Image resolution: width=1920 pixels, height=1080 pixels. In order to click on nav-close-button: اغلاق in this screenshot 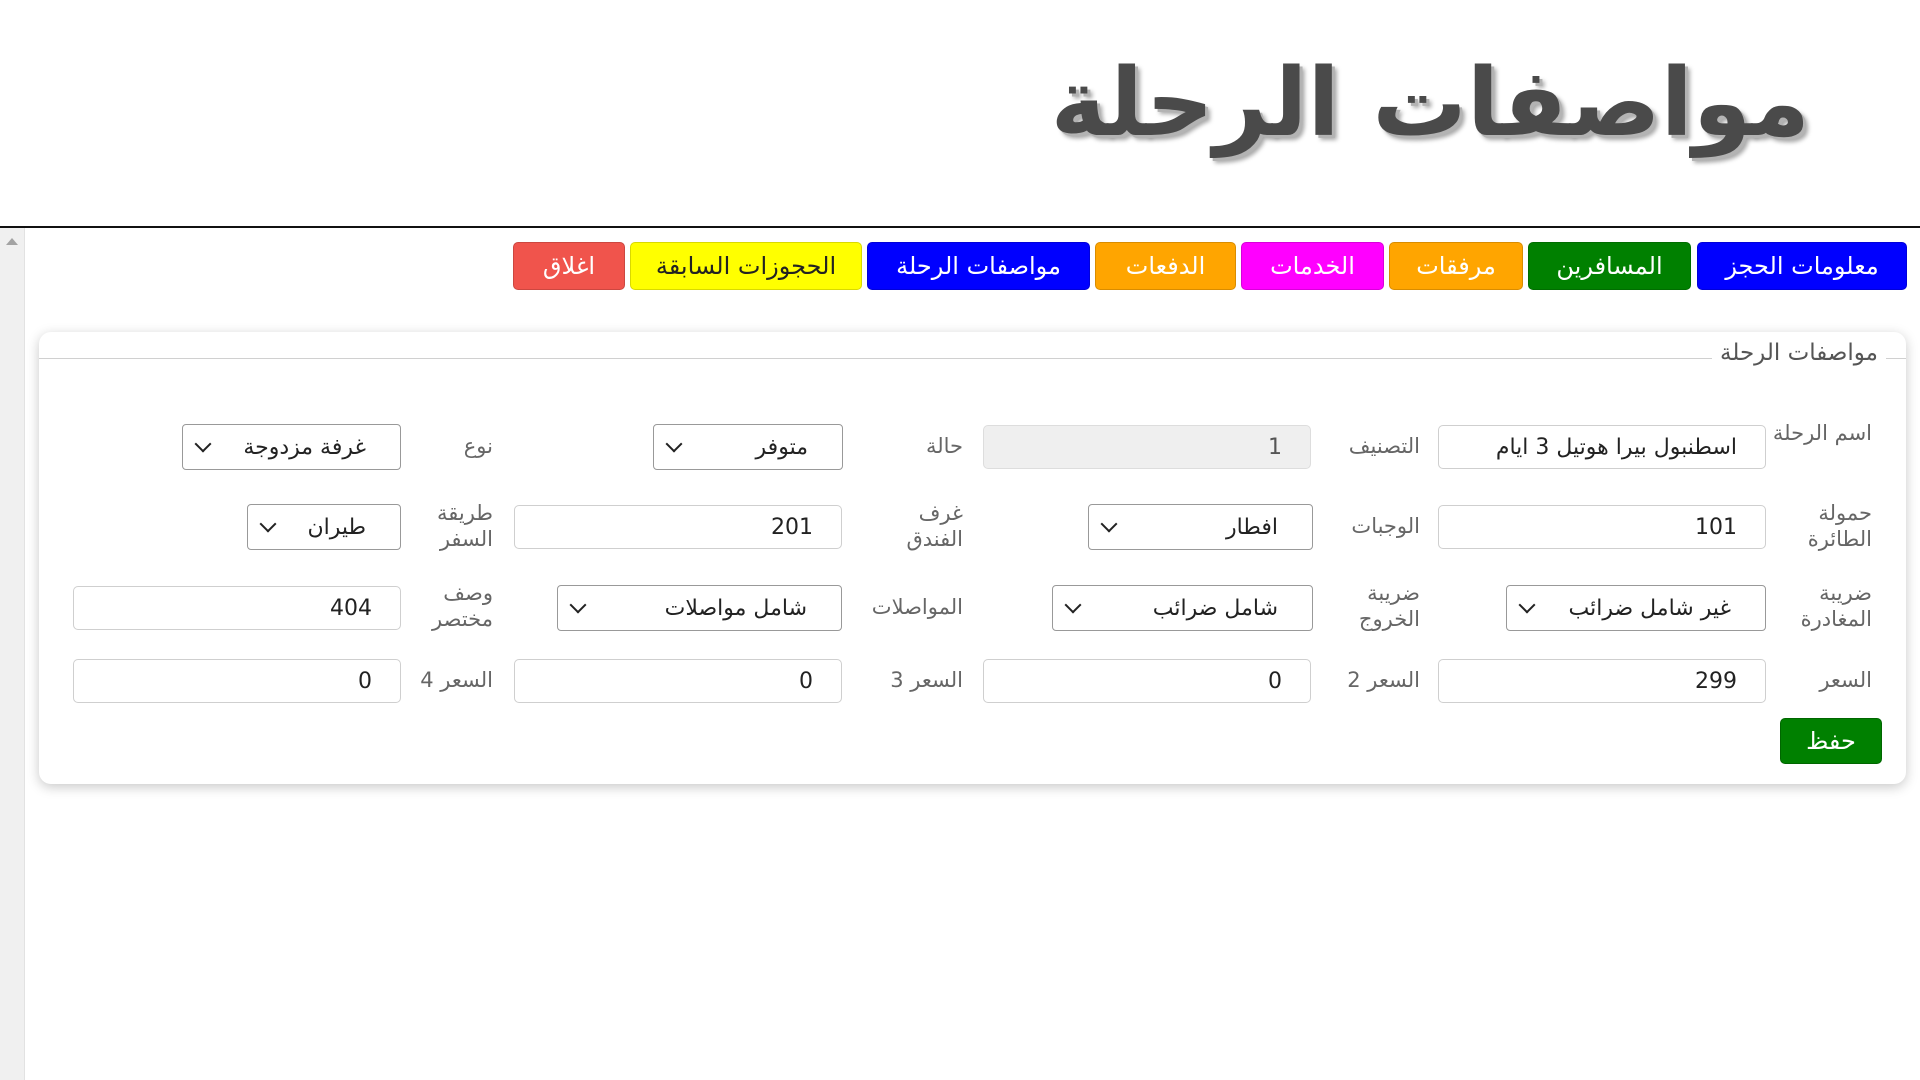, I will do `click(569, 266)`.